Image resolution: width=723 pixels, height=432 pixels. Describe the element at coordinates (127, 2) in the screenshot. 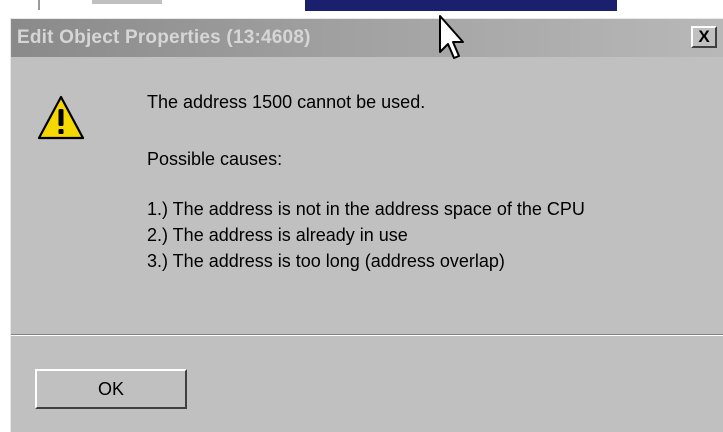

I see `background-window-tab` at that location.